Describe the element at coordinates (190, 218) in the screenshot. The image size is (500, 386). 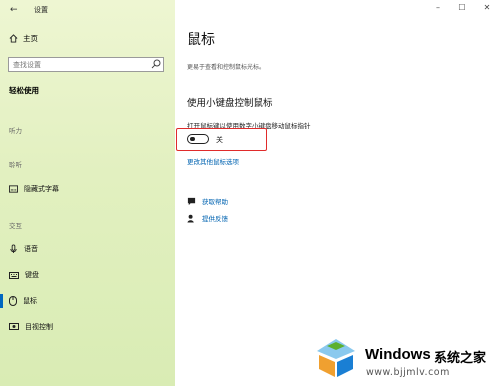
I see `feedback-icon` at that location.